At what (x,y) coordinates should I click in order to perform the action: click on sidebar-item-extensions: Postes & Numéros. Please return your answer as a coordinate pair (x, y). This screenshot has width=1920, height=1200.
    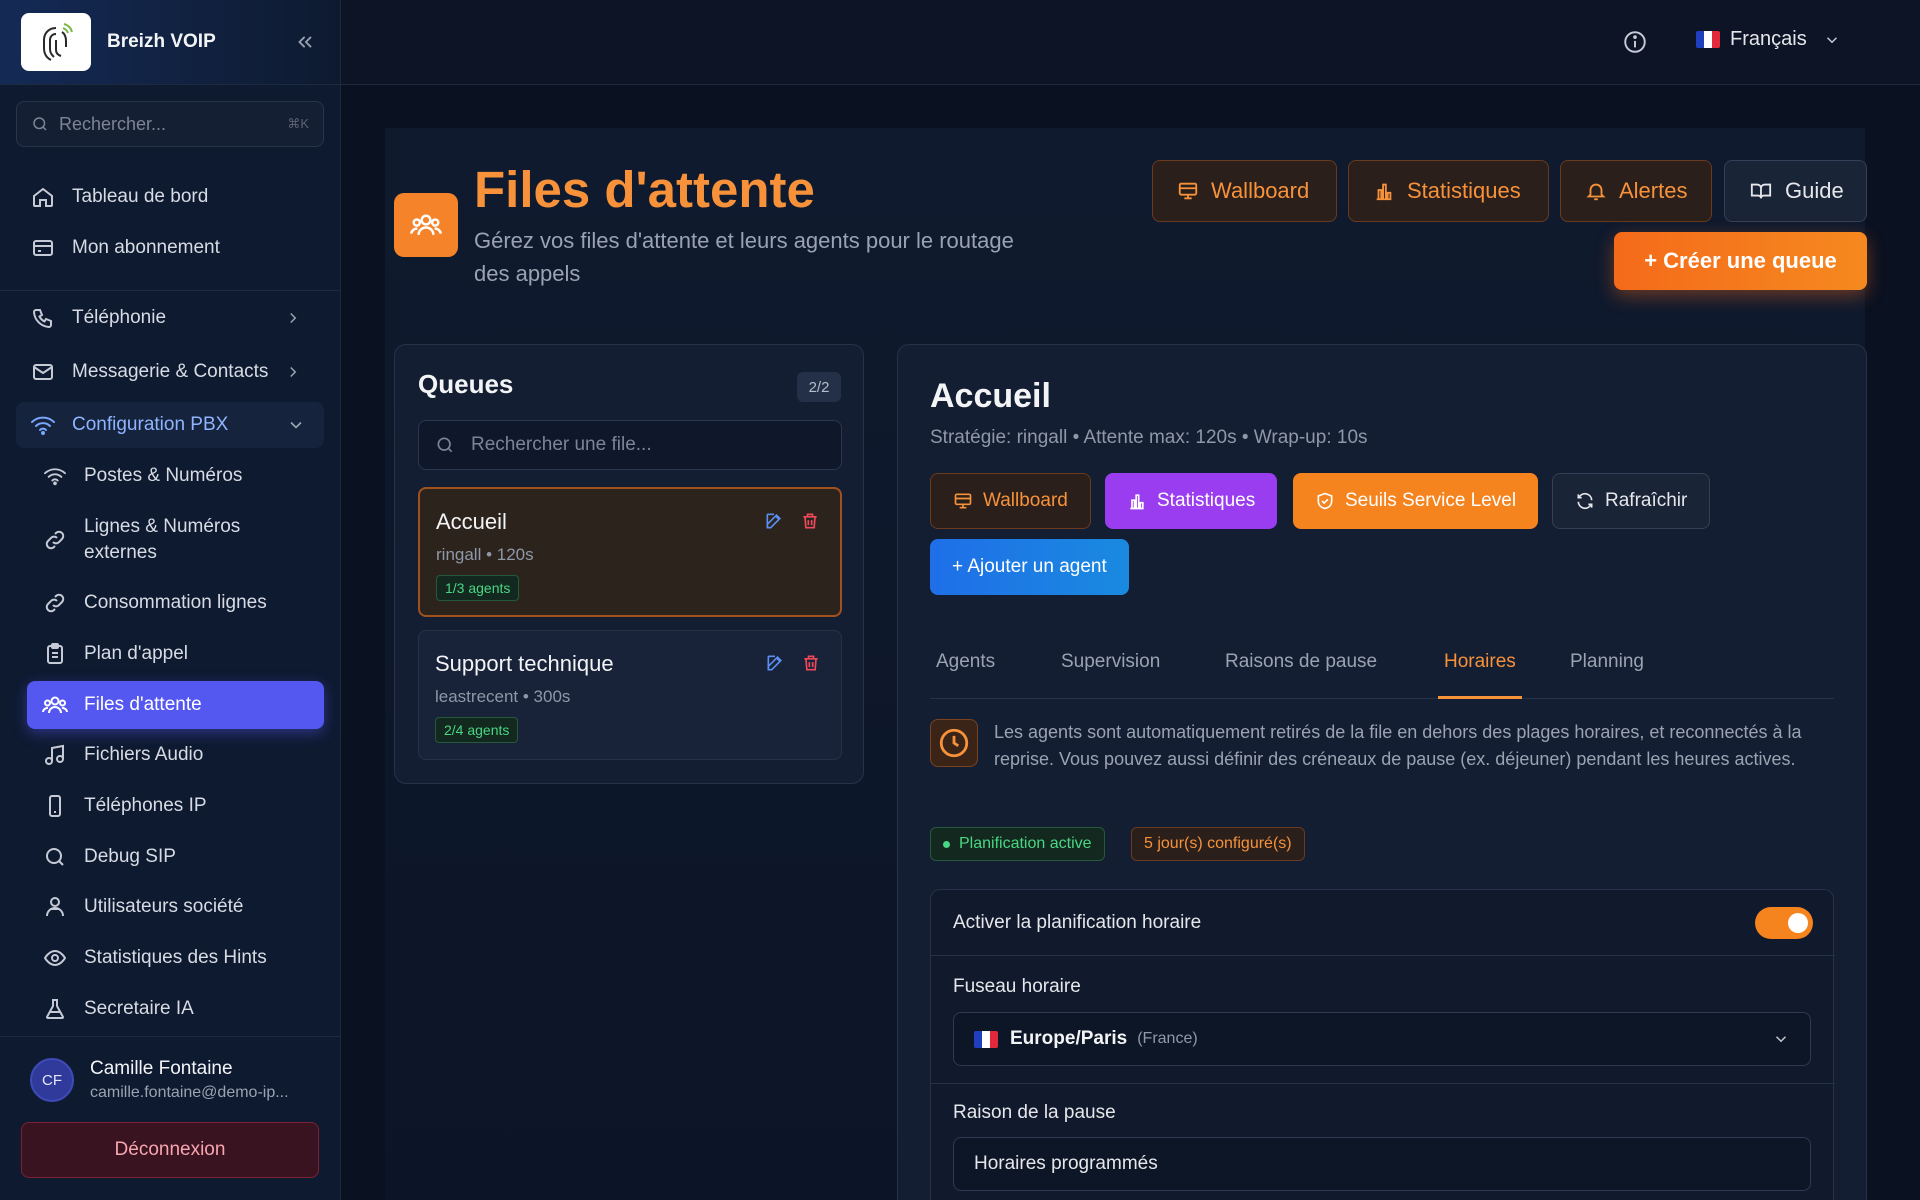
    Looking at the image, I should click on (182, 476).